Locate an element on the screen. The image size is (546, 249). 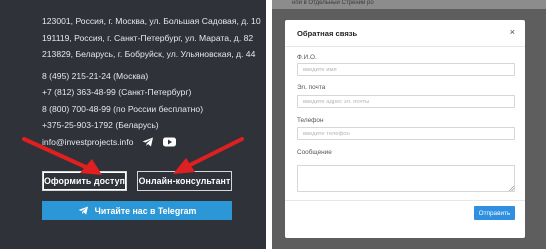
email-label: Эл. почта is located at coordinates (311, 87).